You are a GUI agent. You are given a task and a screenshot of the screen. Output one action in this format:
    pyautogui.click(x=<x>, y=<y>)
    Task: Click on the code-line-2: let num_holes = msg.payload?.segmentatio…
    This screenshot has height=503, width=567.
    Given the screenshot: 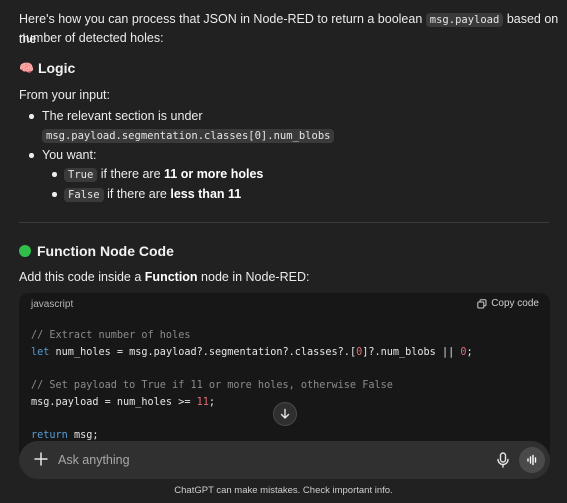 What is the action you would take?
    pyautogui.click(x=252, y=352)
    